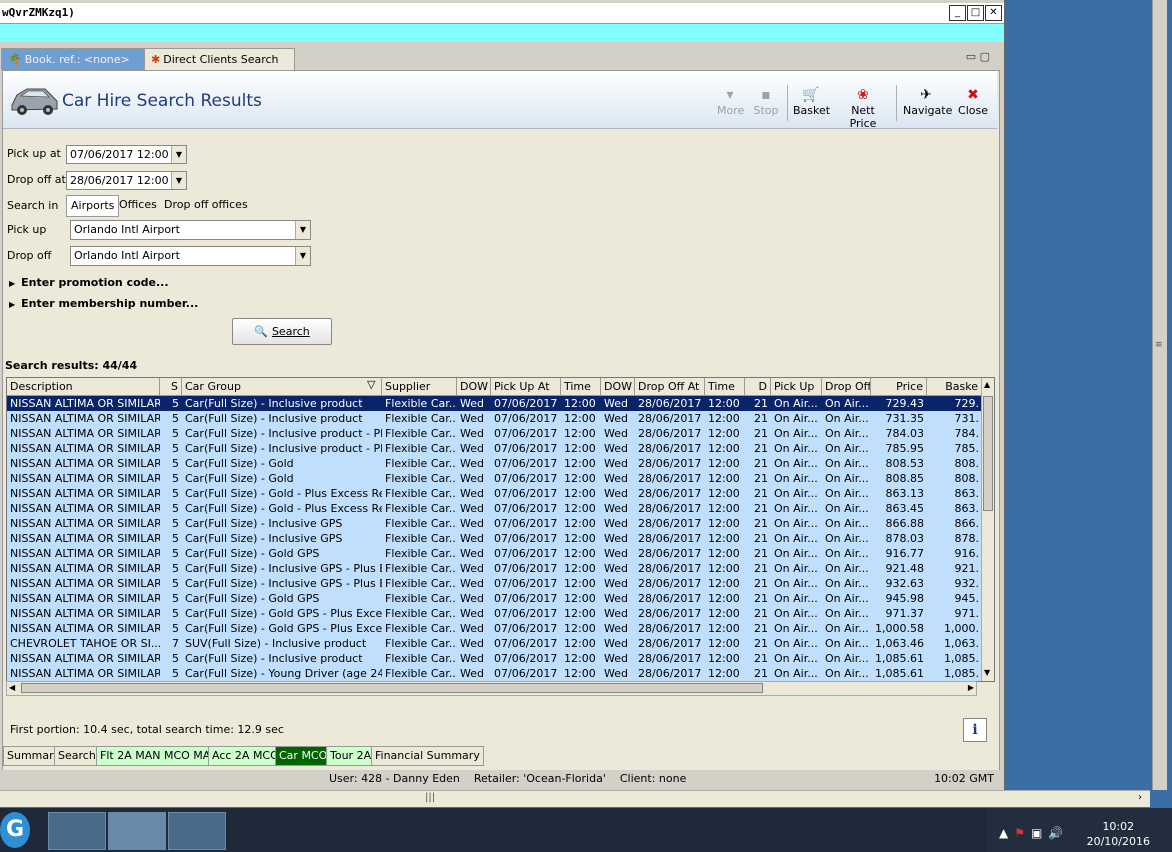 The image size is (1172, 852). What do you see at coordinates (927, 101) in the screenshot?
I see `navigate-button: ✈ Navigate` at bounding box center [927, 101].